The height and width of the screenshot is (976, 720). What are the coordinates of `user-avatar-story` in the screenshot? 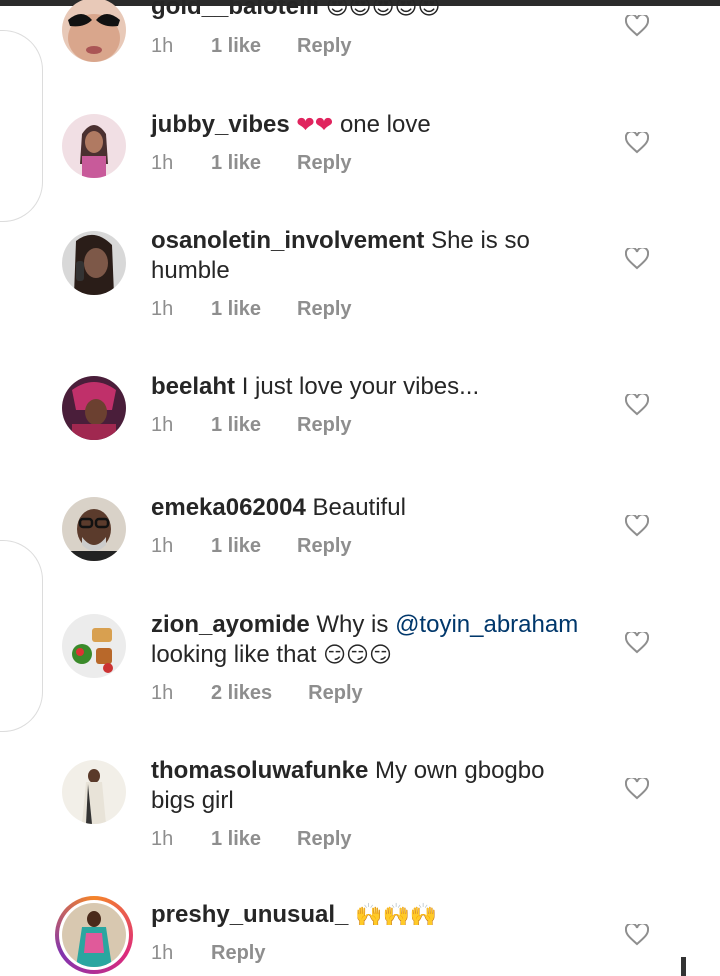 It's located at (94, 935).